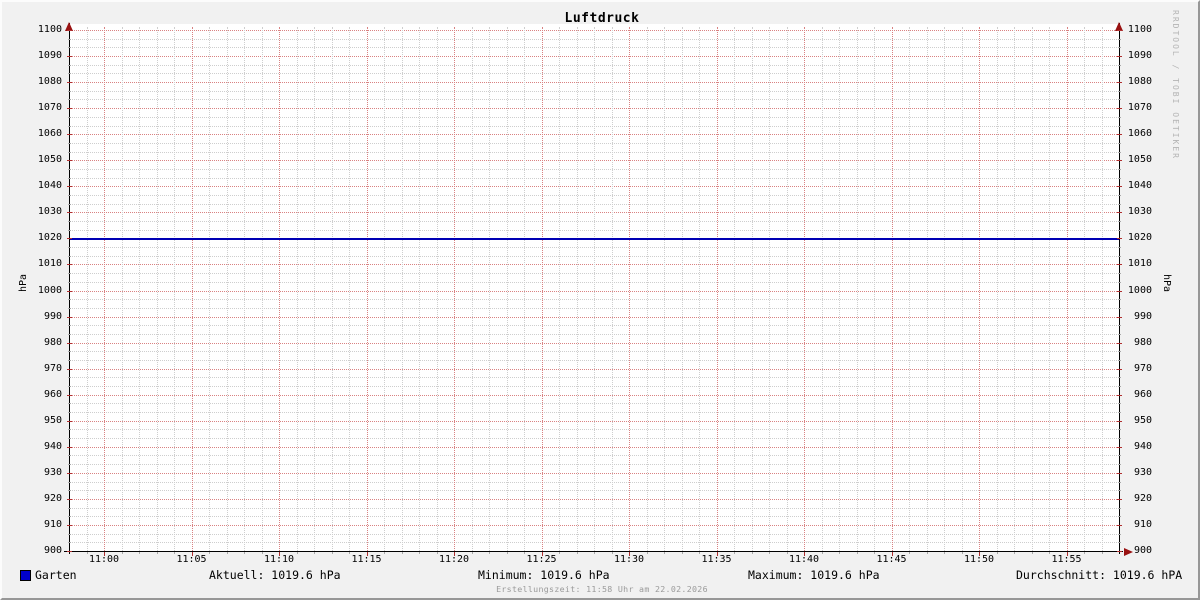  What do you see at coordinates (1139, 290) in the screenshot?
I see `y-axis-tick-label-right: 1000` at bounding box center [1139, 290].